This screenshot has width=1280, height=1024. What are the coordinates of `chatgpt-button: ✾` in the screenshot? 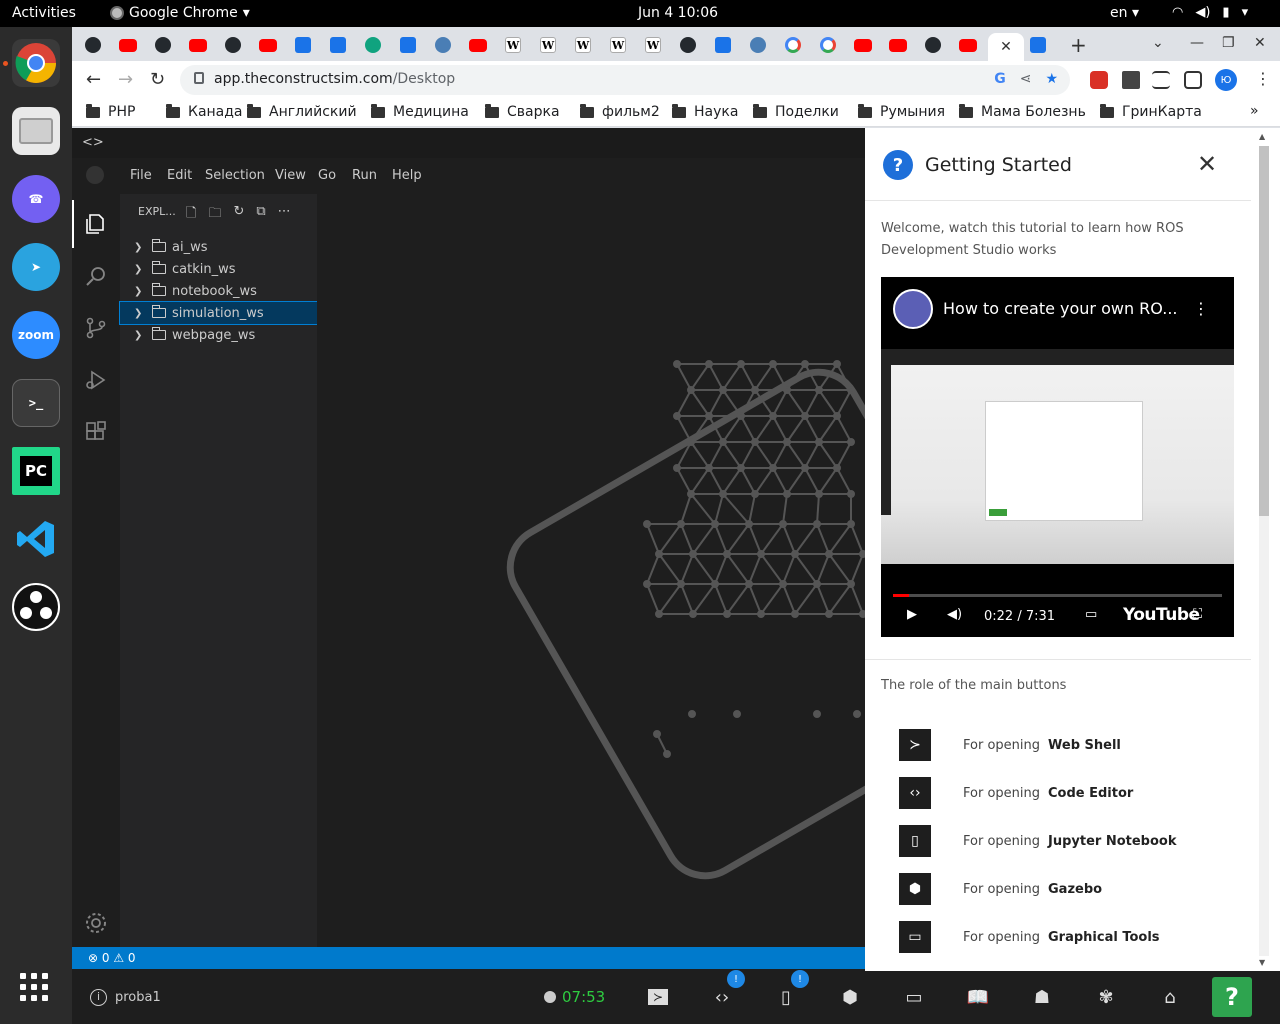 It's located at (1106, 997).